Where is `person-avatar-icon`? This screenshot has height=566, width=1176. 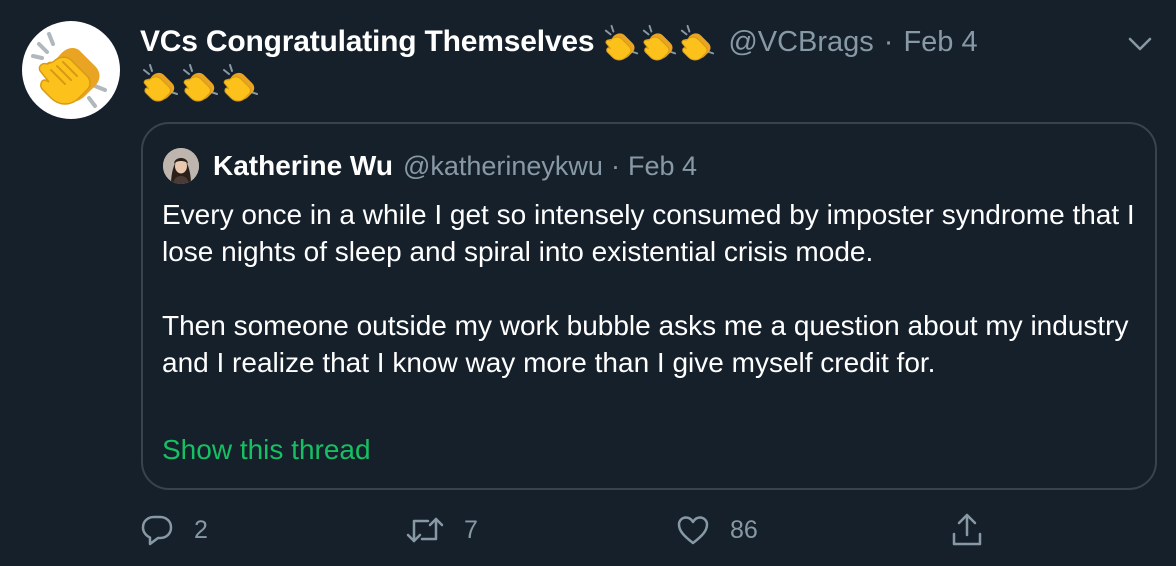 person-avatar-icon is located at coordinates (181, 166).